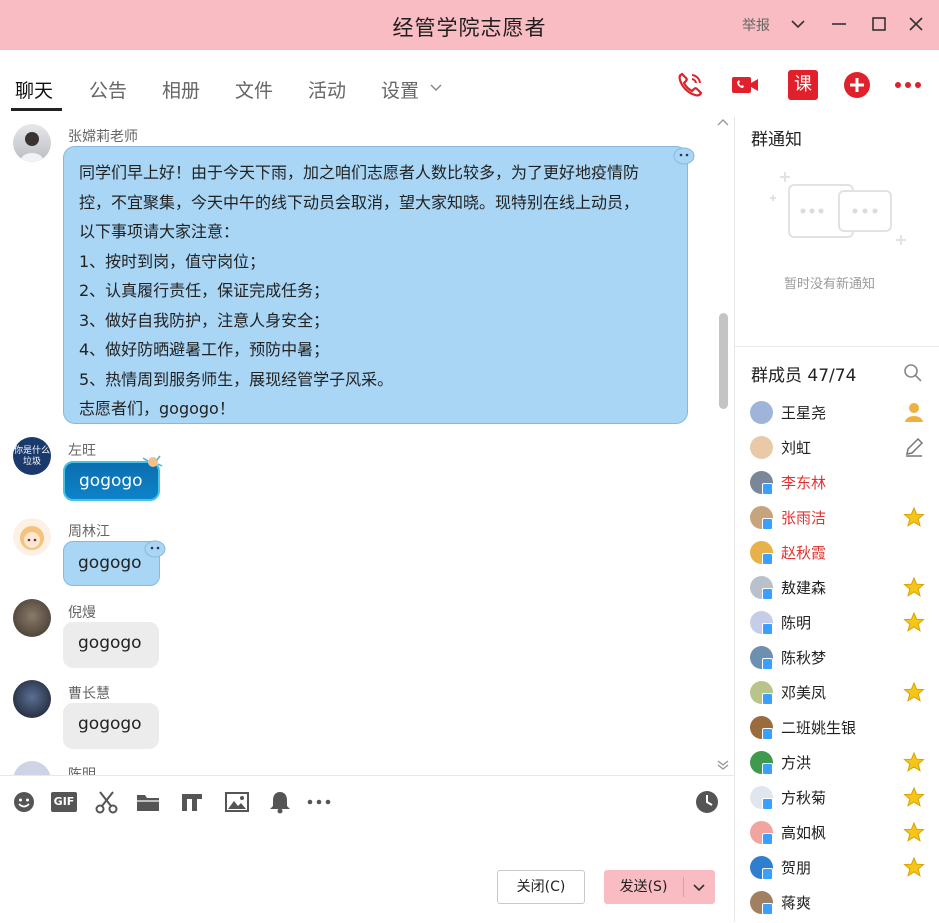 The image size is (939, 923). Describe the element at coordinates (913, 373) in the screenshot. I see `search-icon` at that location.